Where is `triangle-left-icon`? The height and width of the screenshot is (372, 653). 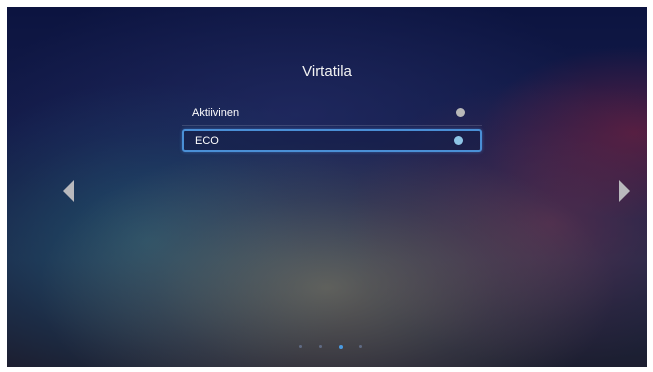
triangle-left-icon is located at coordinates (68, 191).